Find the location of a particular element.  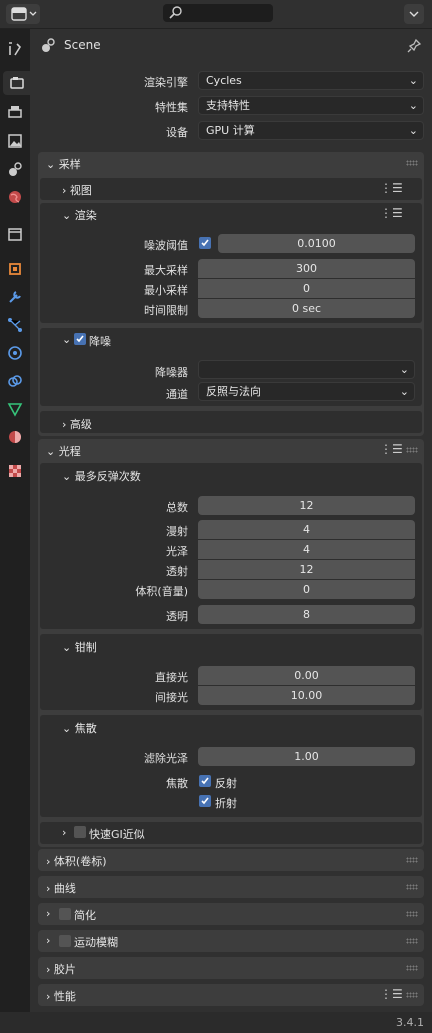

total-bounces-label: 总数 is located at coordinates (177, 507).